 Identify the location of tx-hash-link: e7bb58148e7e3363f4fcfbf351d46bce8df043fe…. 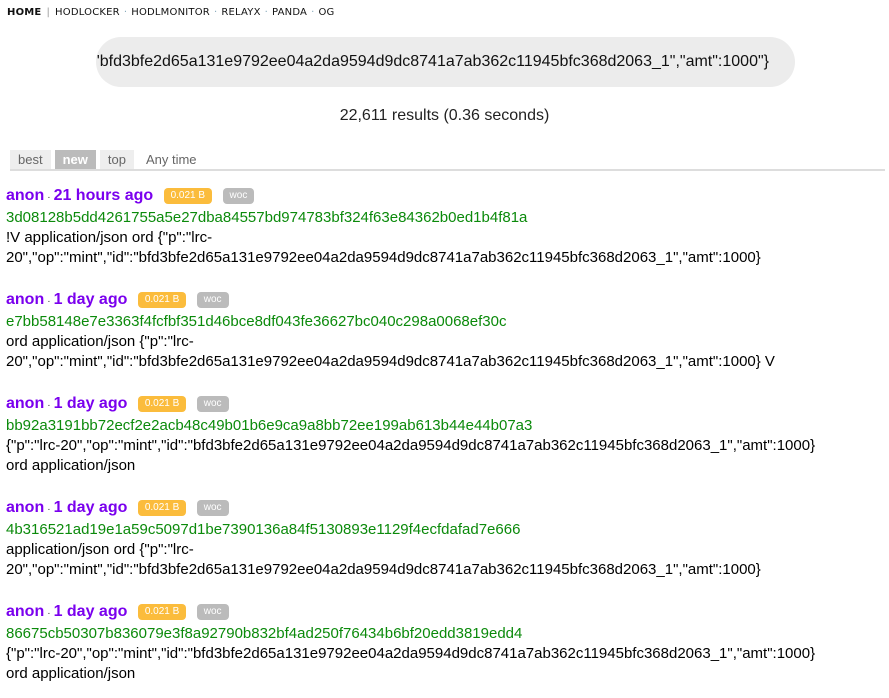
(390, 322).